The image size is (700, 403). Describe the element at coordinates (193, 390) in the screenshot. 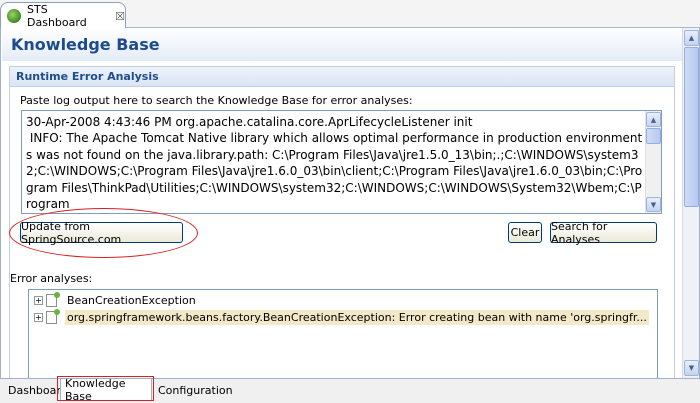

I see `tab-configuration: Configuration` at that location.